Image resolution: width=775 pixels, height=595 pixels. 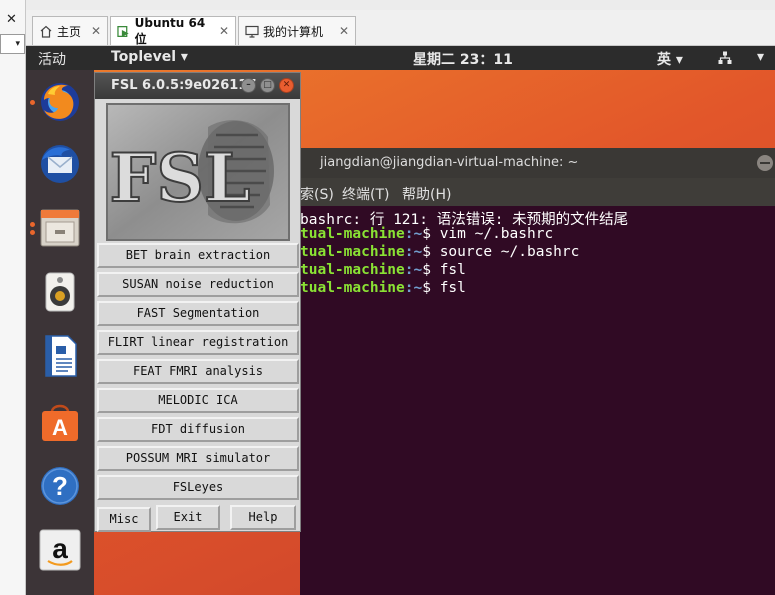 What do you see at coordinates (463, 59) in the screenshot?
I see `clock: 星期二 23：11` at bounding box center [463, 59].